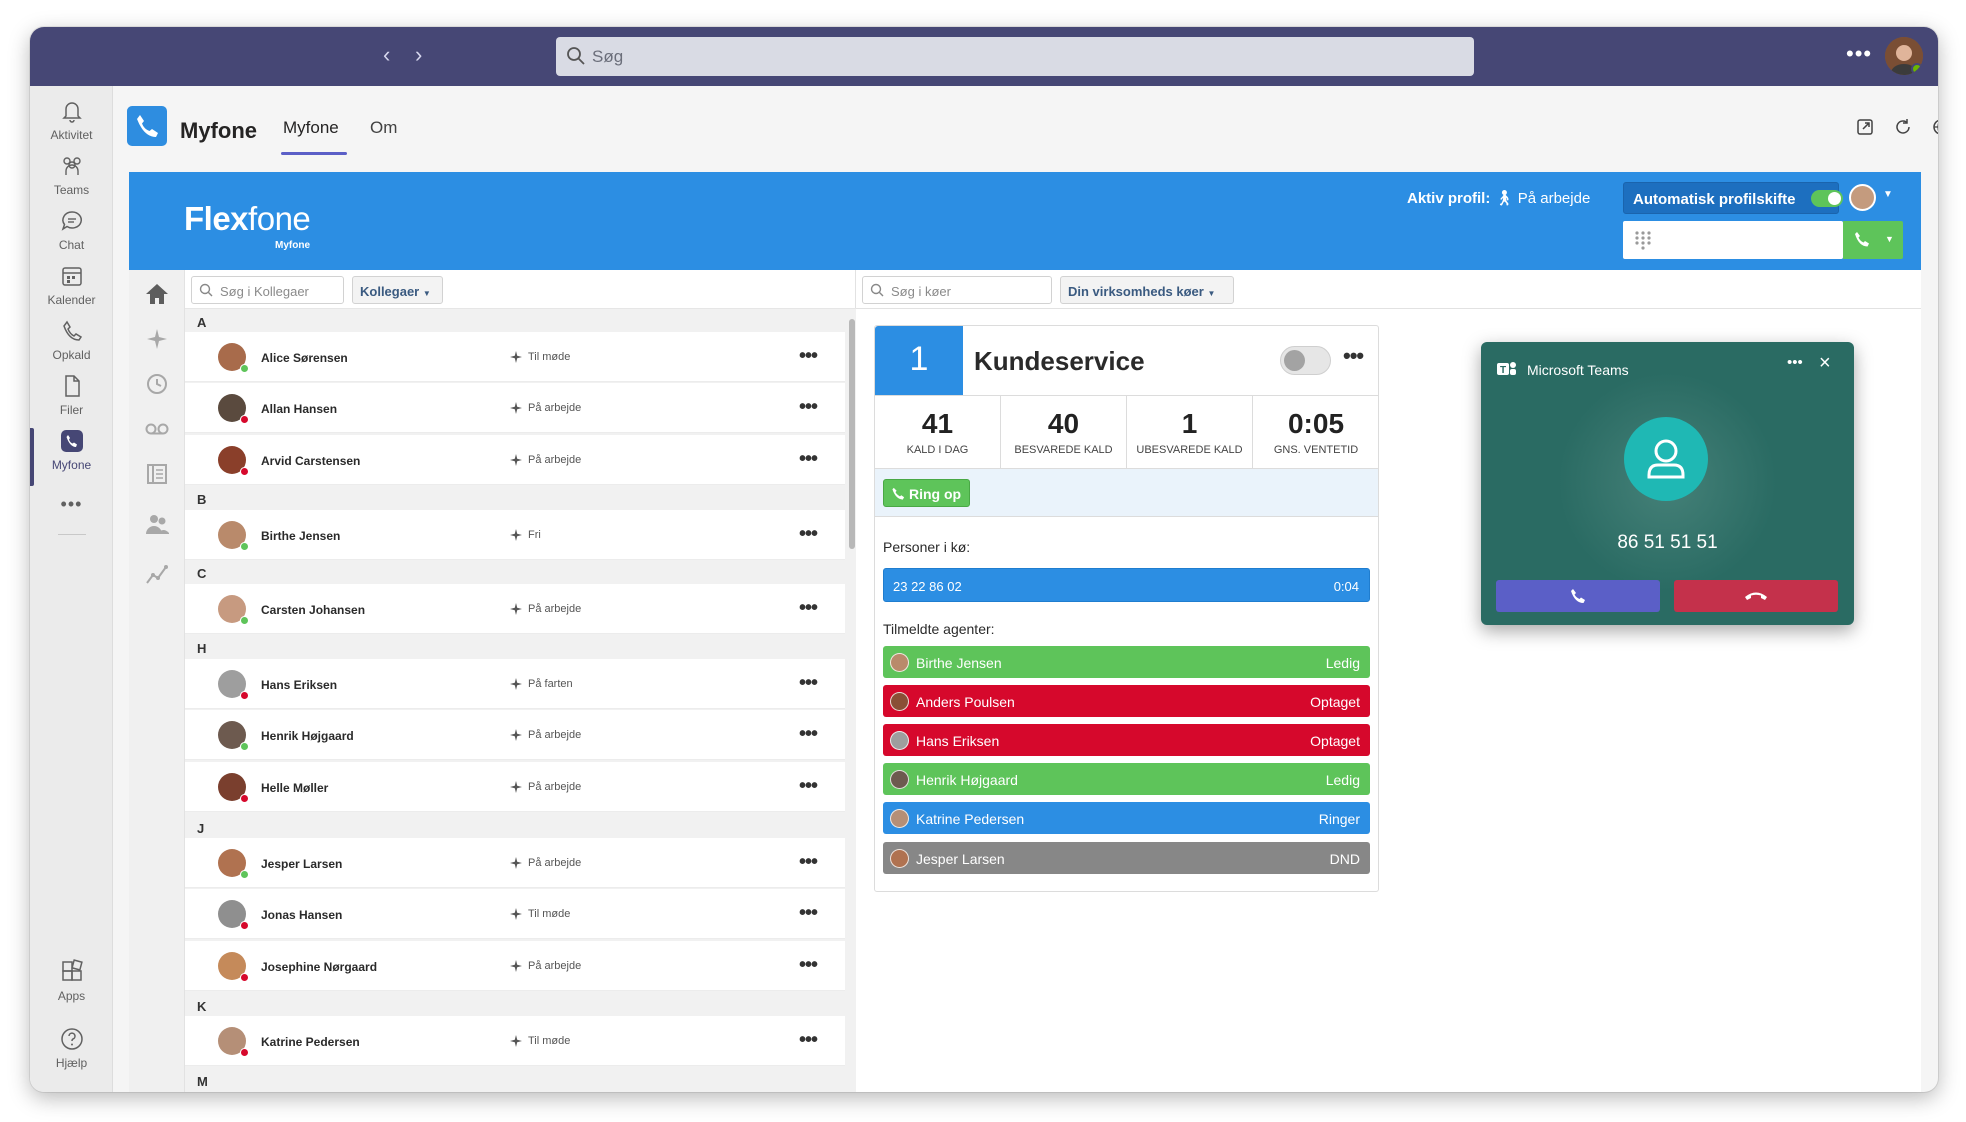 This screenshot has width=1966, height=1122. I want to click on agent-row: Jesper Larsen DND, so click(1126, 858).